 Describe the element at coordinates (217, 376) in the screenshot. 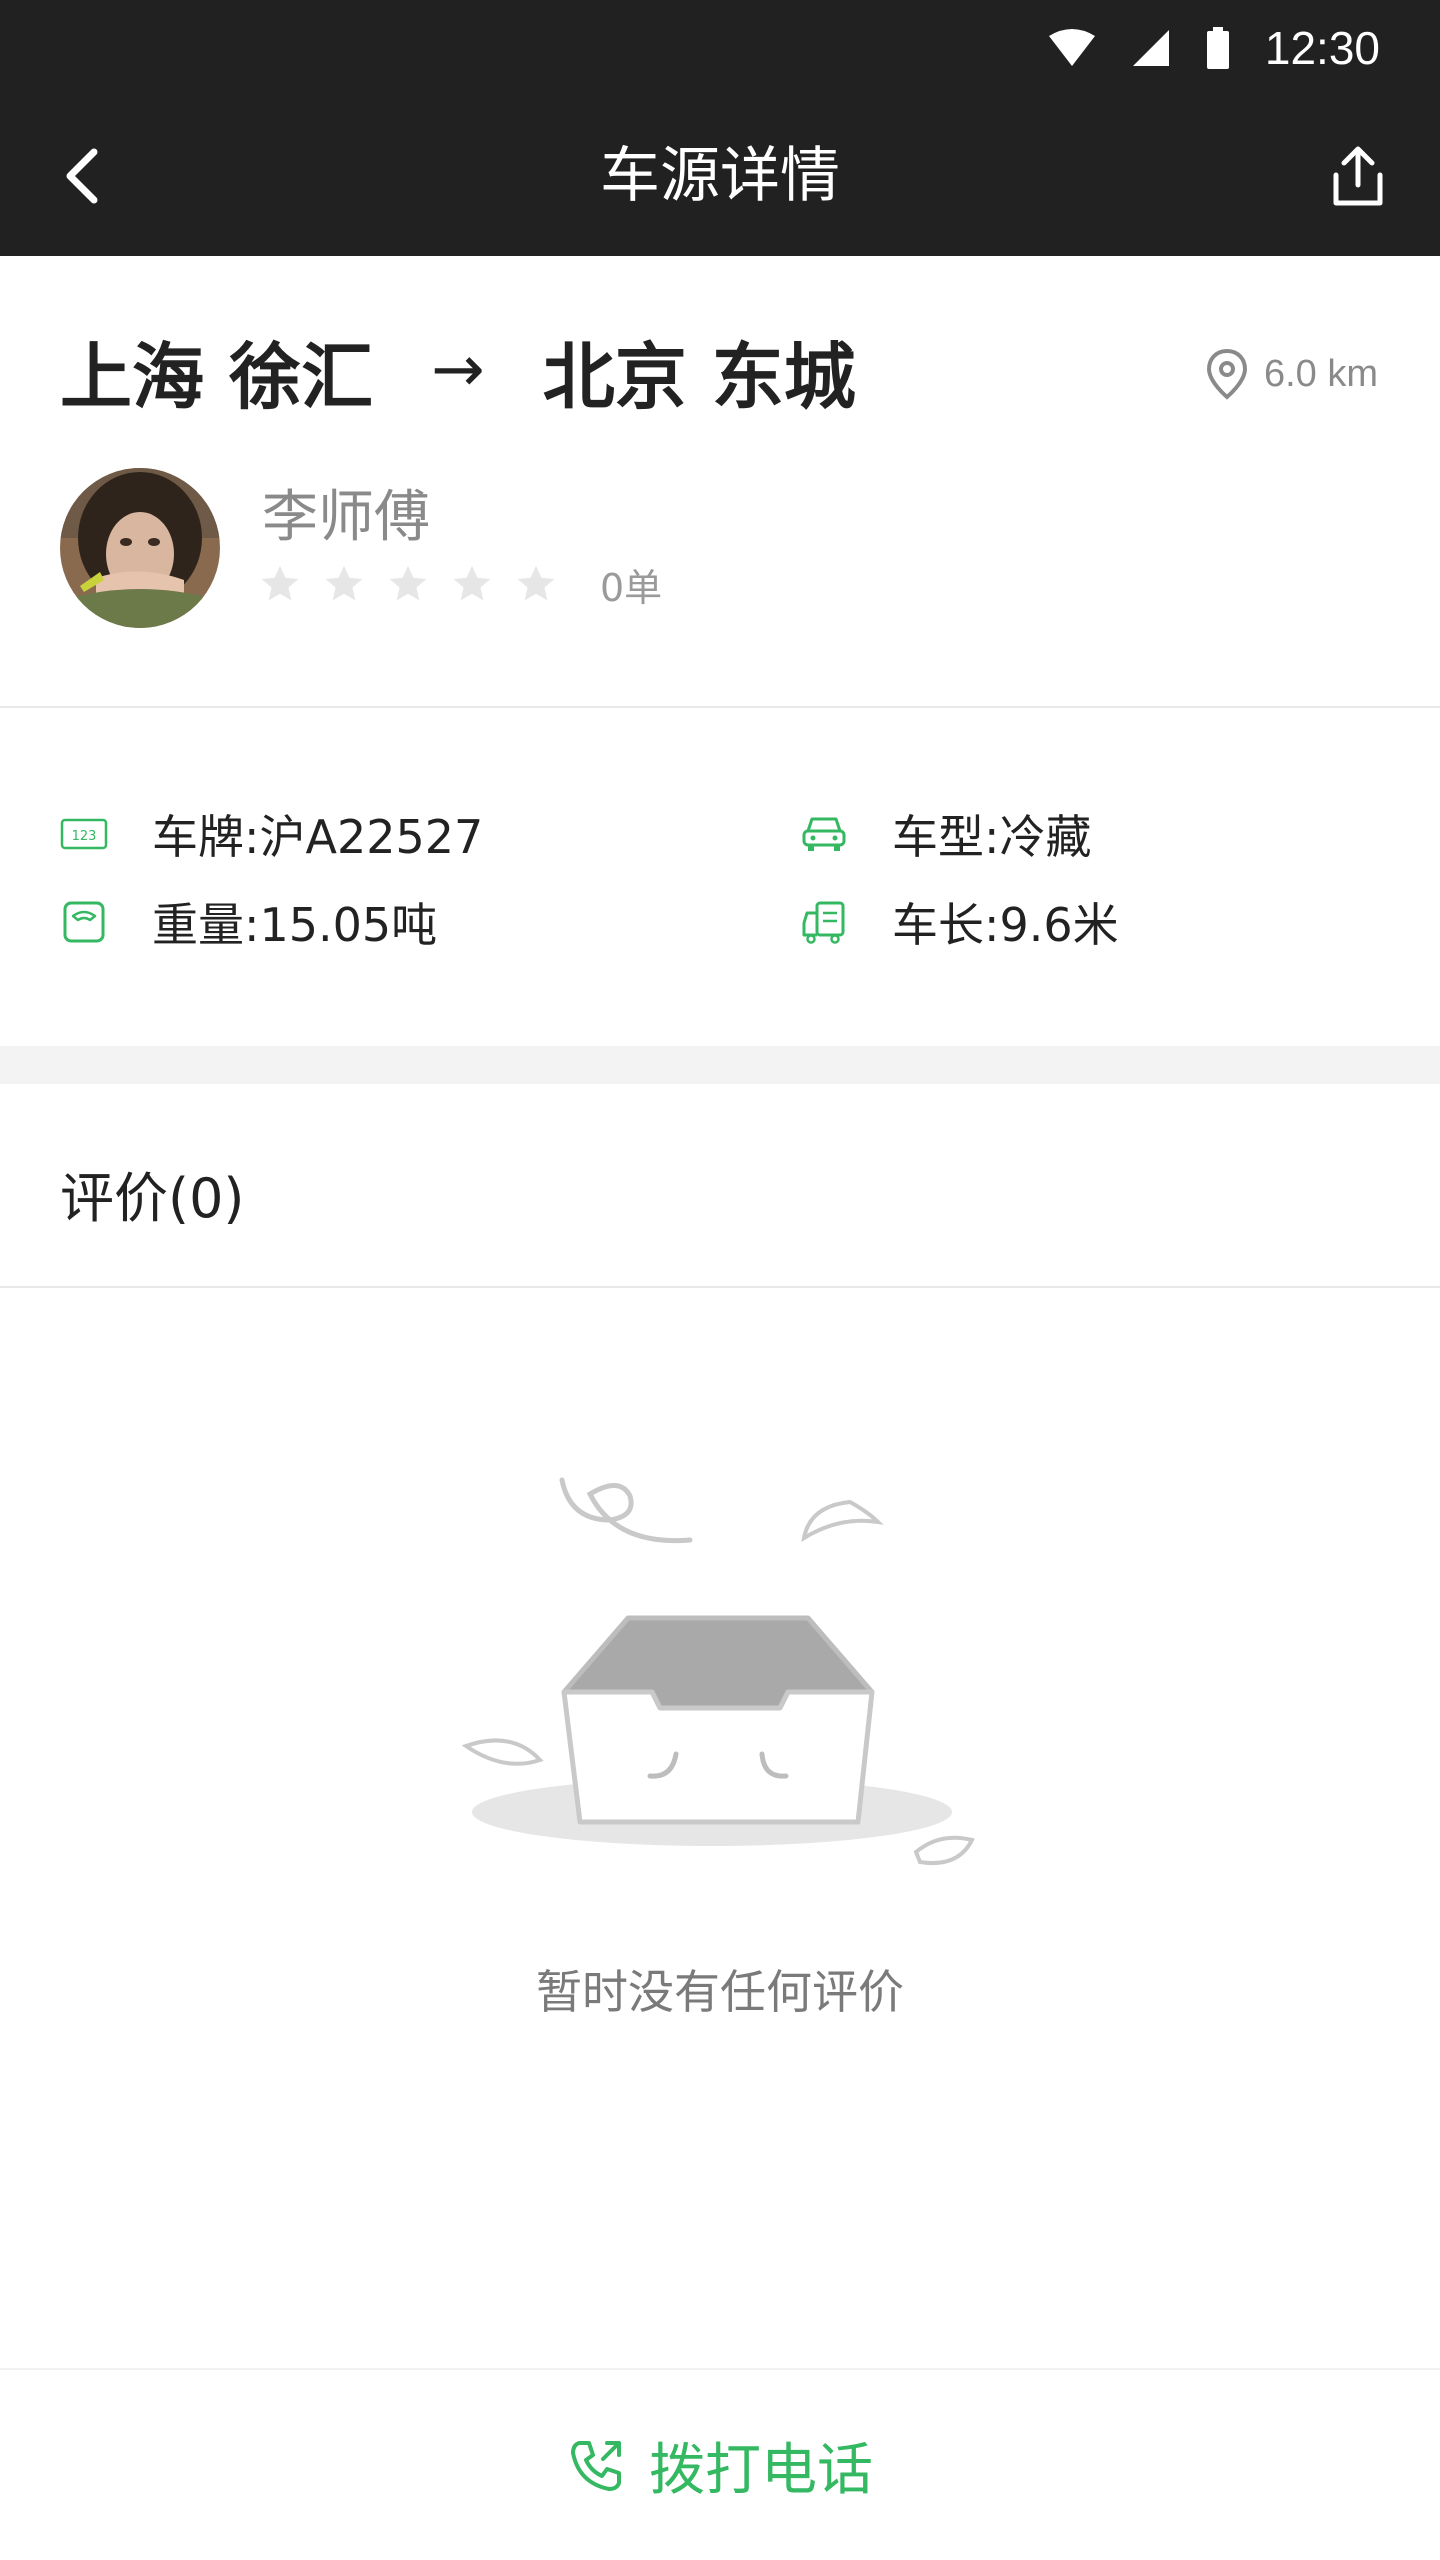

I see `route-origin: 上海 徐汇` at that location.